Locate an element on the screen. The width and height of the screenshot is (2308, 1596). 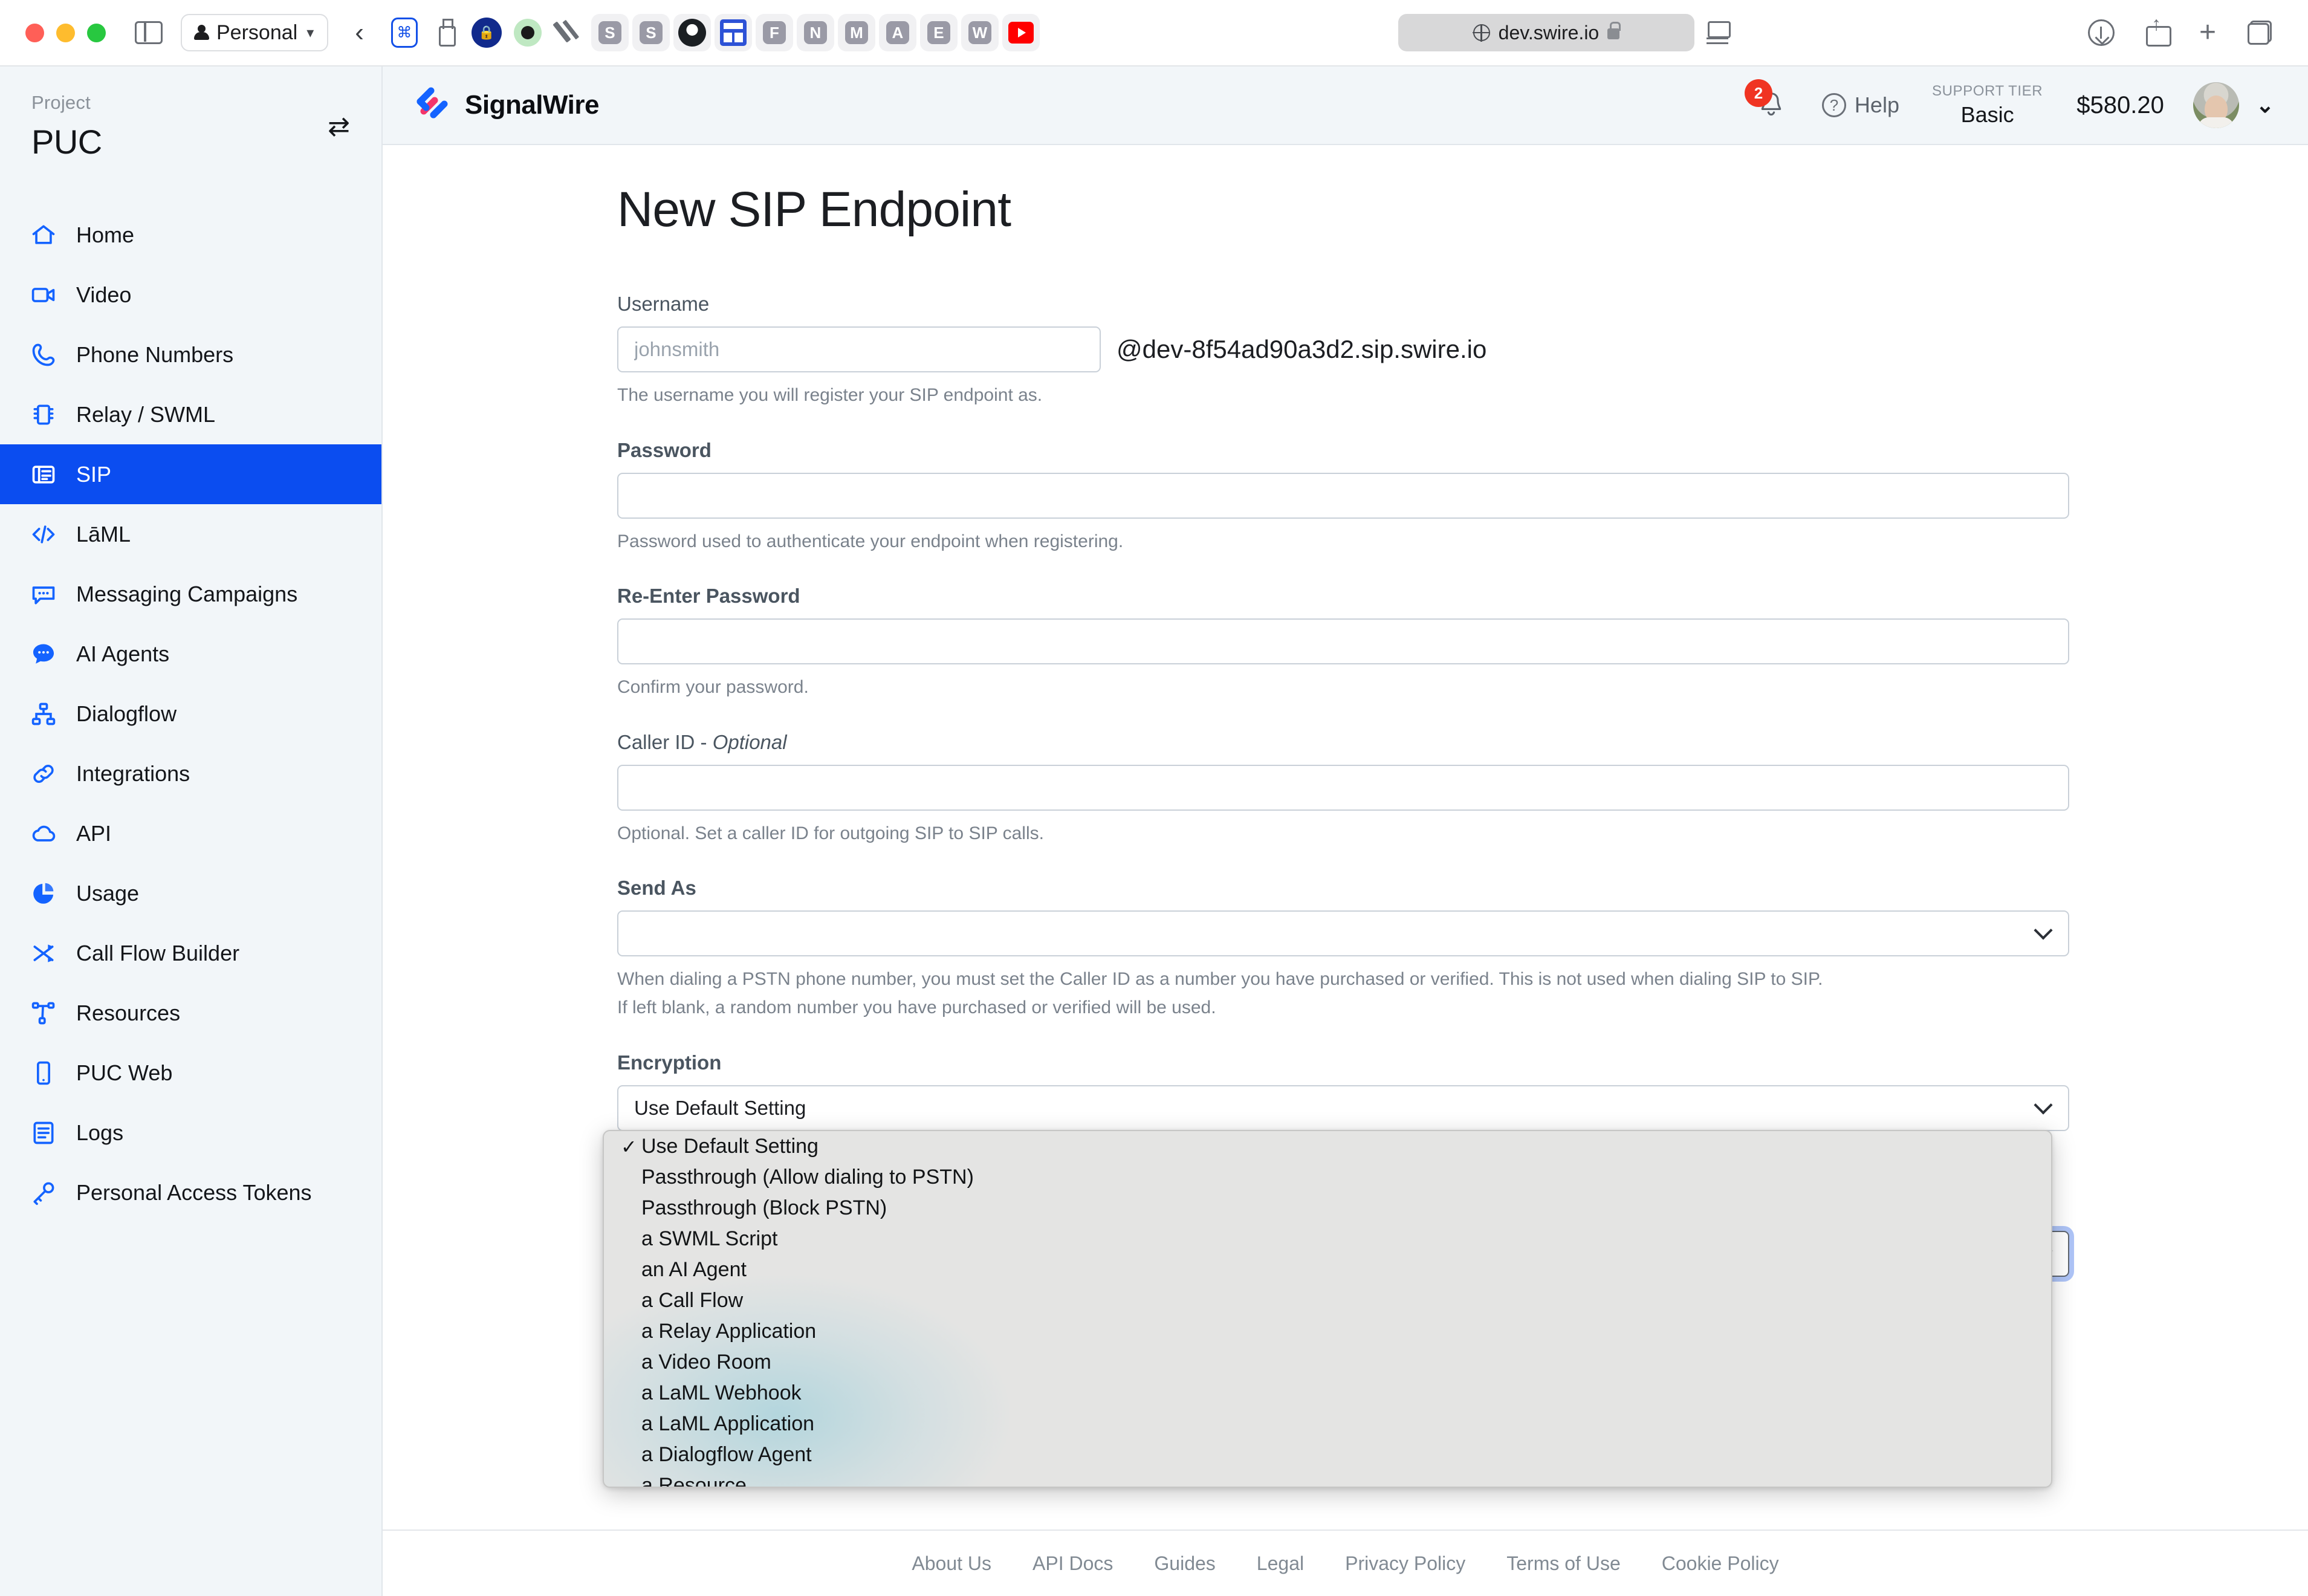
sidebar-item-usage: Usage is located at coordinates (191, 893).